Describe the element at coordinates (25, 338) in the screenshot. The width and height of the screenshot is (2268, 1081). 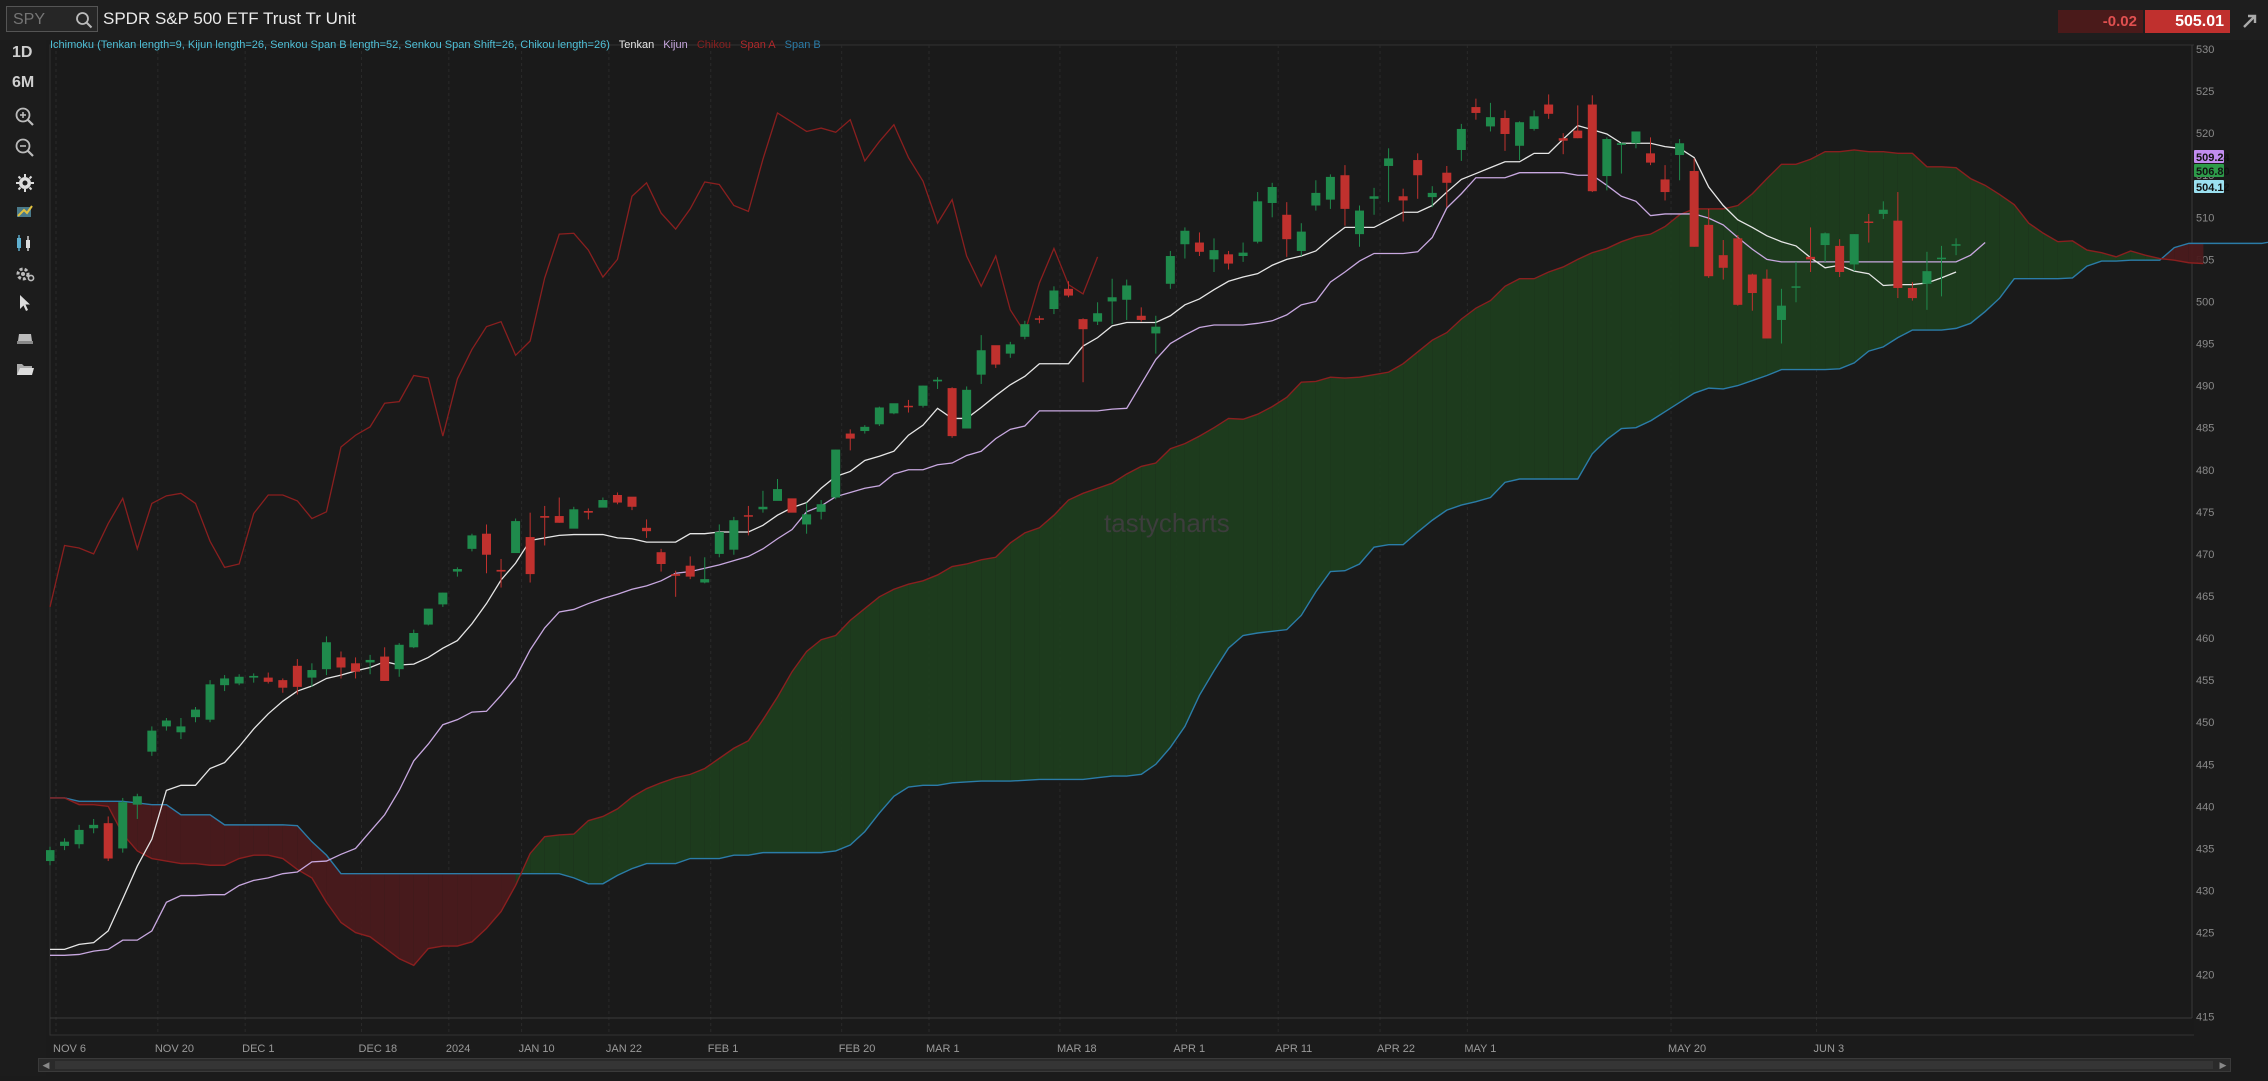
I see `layers-icon` at that location.